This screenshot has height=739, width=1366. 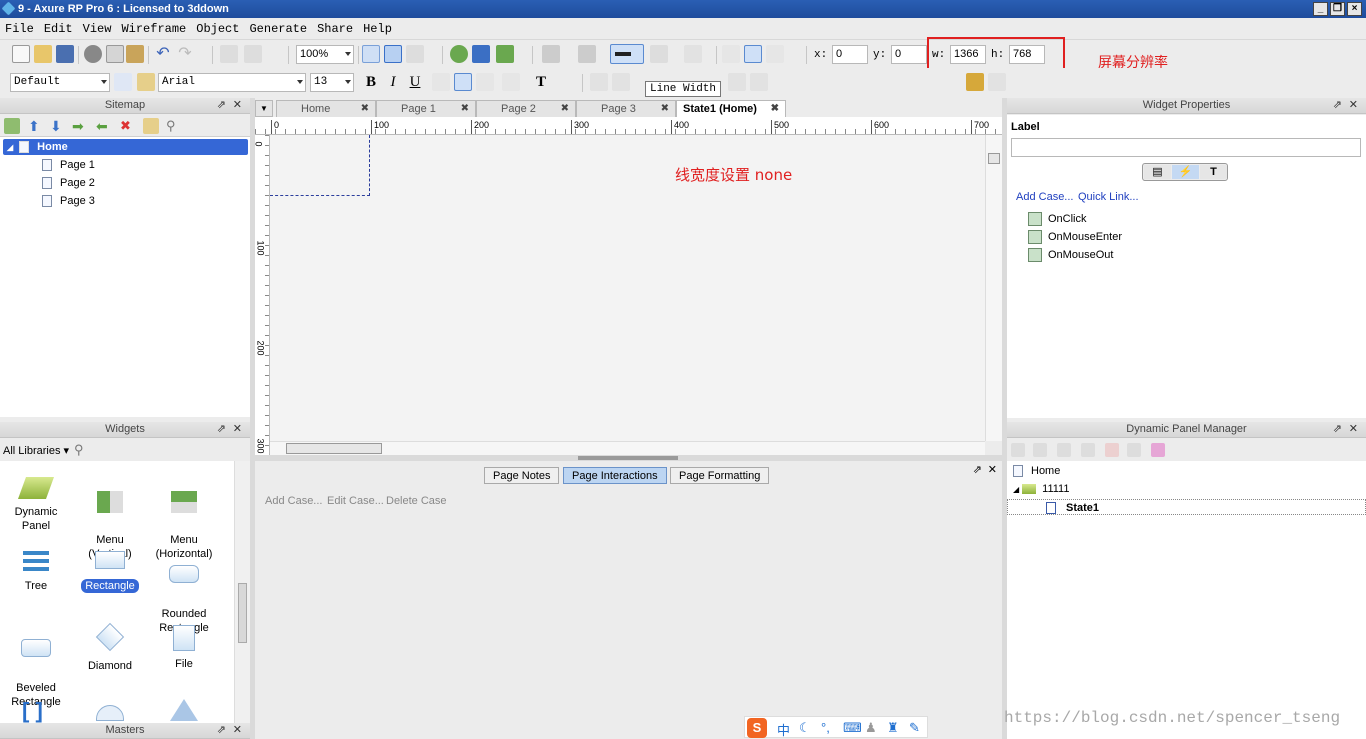 I want to click on tab-page-formatting: Page Formatting, so click(x=720, y=475).